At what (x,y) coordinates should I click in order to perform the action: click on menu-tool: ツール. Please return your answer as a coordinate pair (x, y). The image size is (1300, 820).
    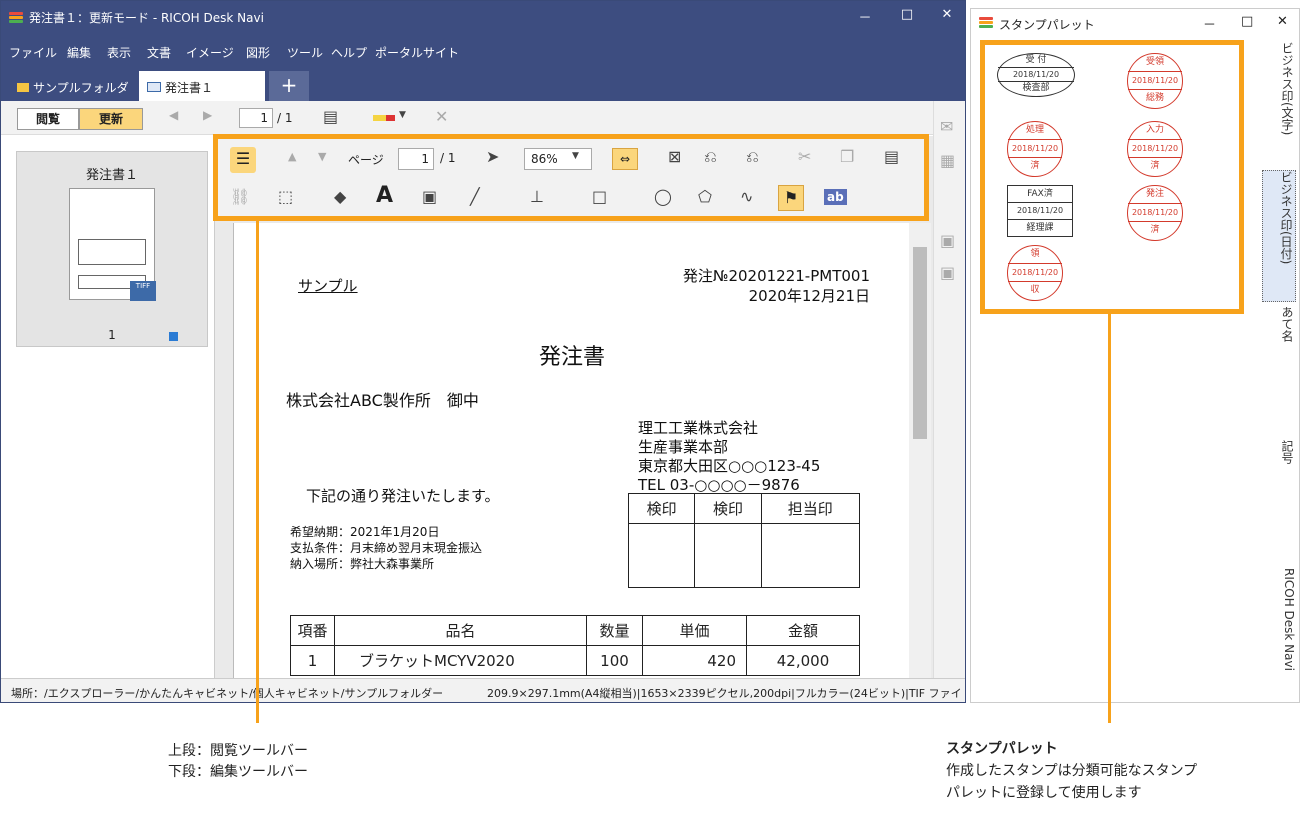
    Looking at the image, I should click on (305, 52).